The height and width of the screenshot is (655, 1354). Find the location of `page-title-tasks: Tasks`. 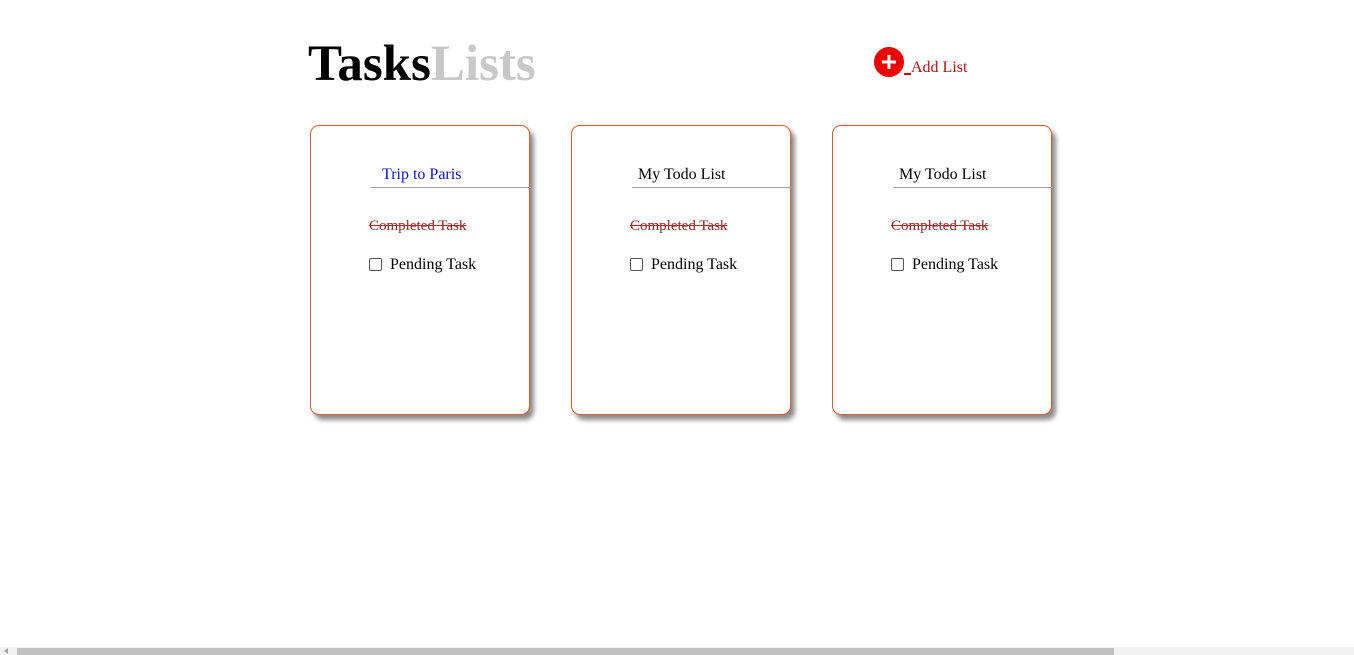

page-title-tasks: Tasks is located at coordinates (369, 64).